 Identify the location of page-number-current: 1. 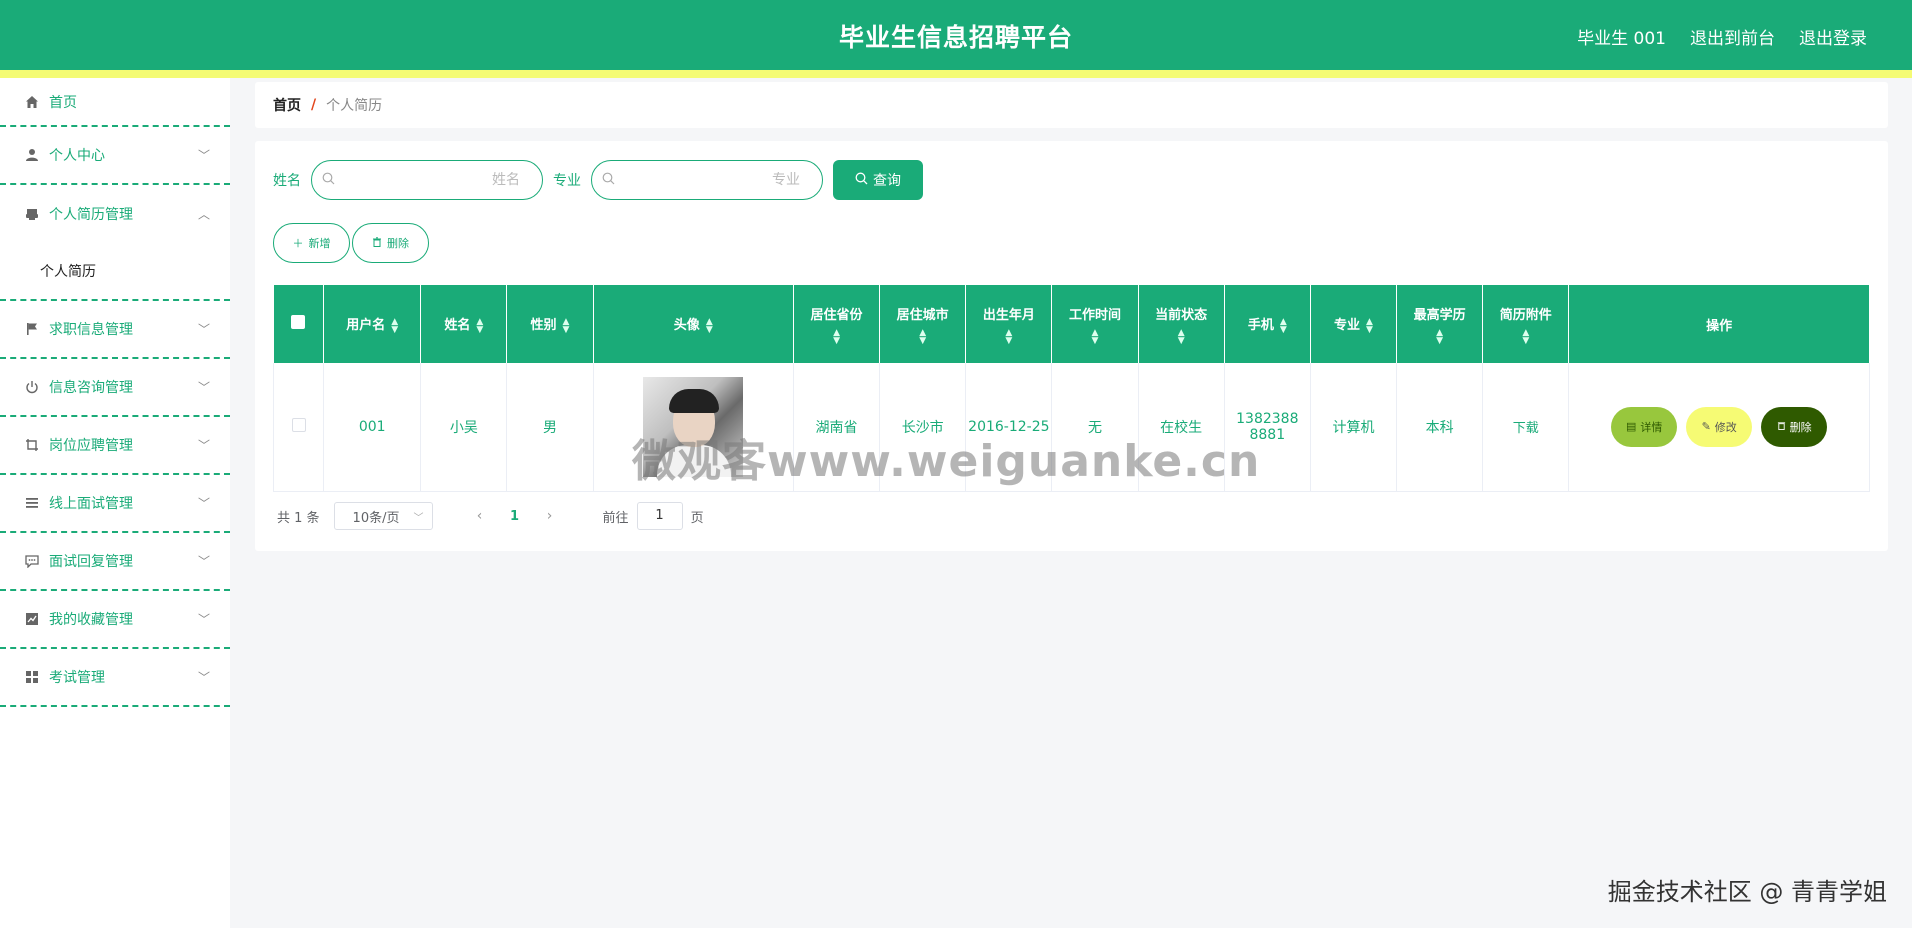
(515, 516).